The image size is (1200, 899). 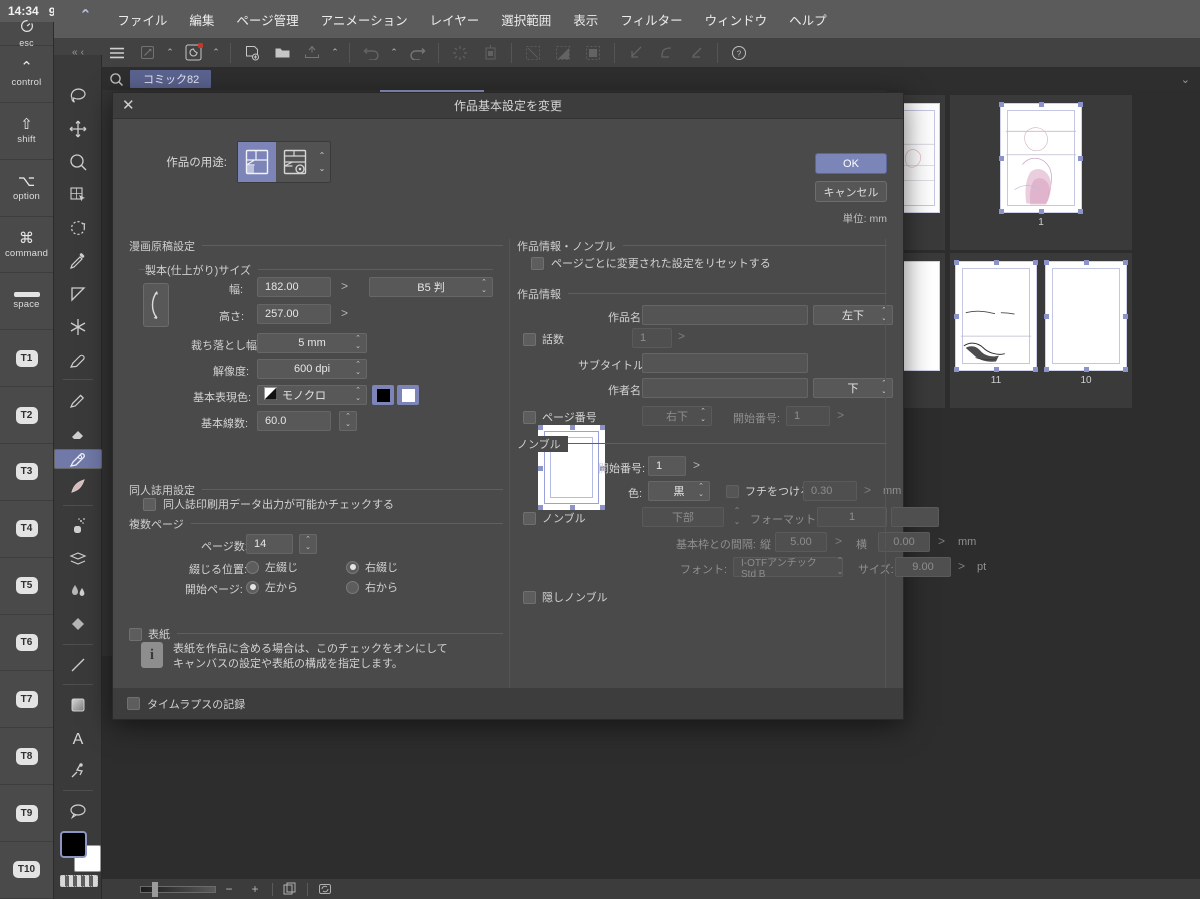 I want to click on menu-page-management: ページ管理, so click(x=267, y=19).